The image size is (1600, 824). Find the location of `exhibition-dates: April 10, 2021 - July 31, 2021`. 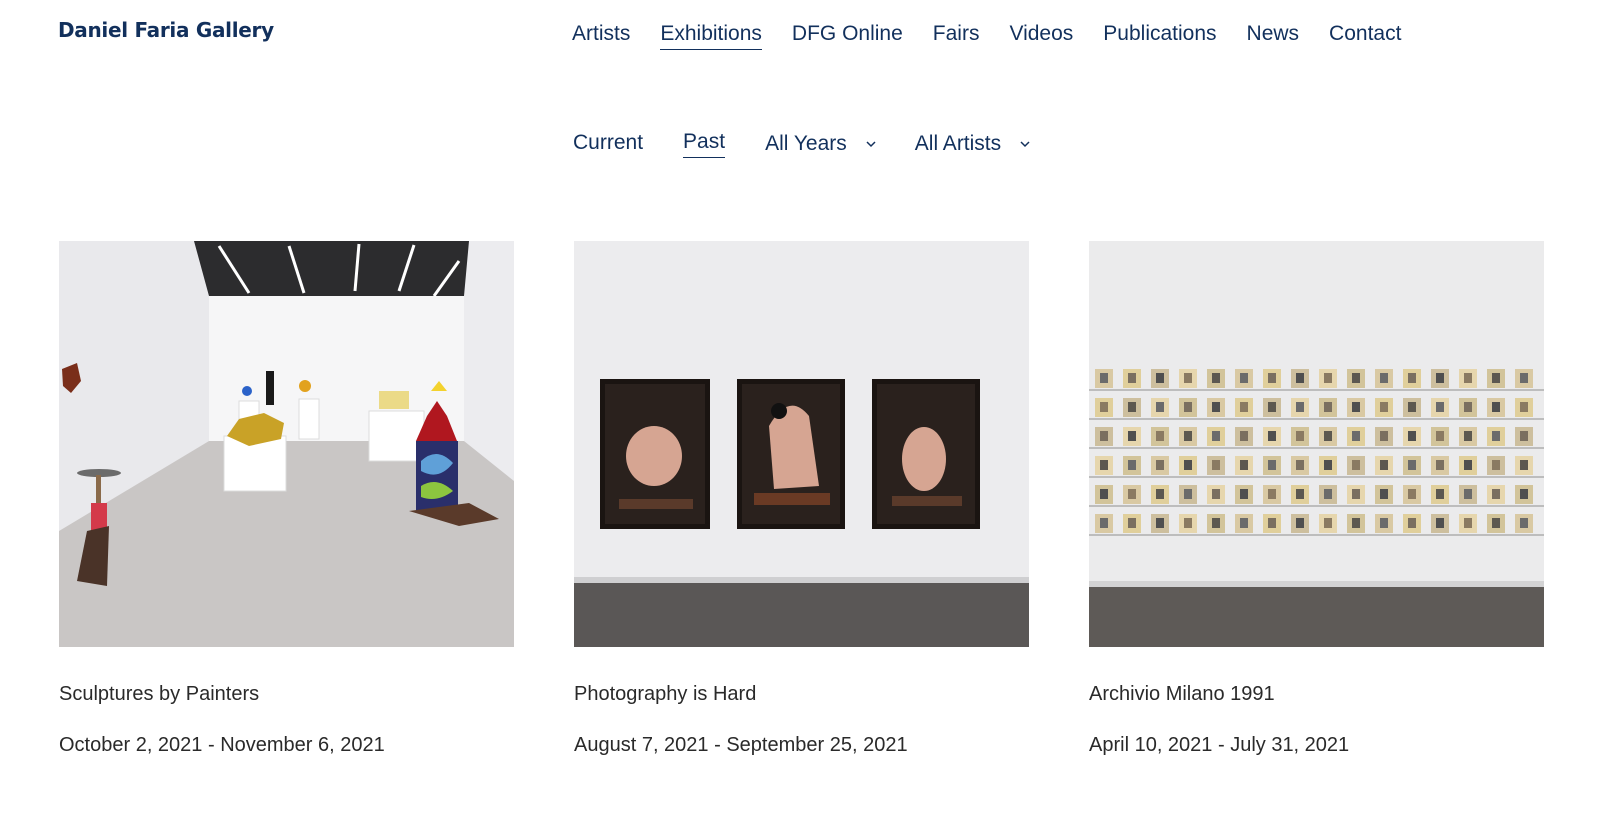

exhibition-dates: April 10, 2021 - July 31, 2021 is located at coordinates (1219, 745).